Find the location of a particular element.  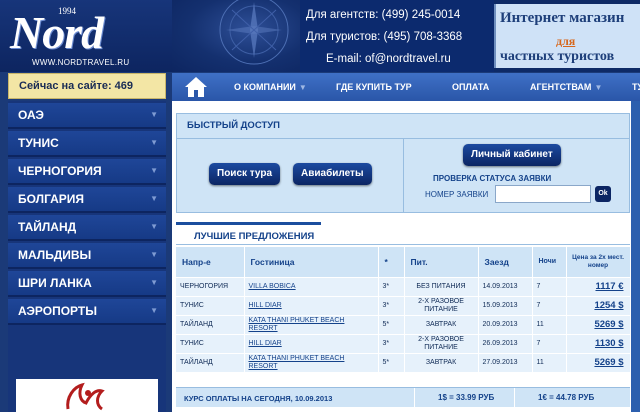

cell-date: 26.09.2013 is located at coordinates (500, 343).